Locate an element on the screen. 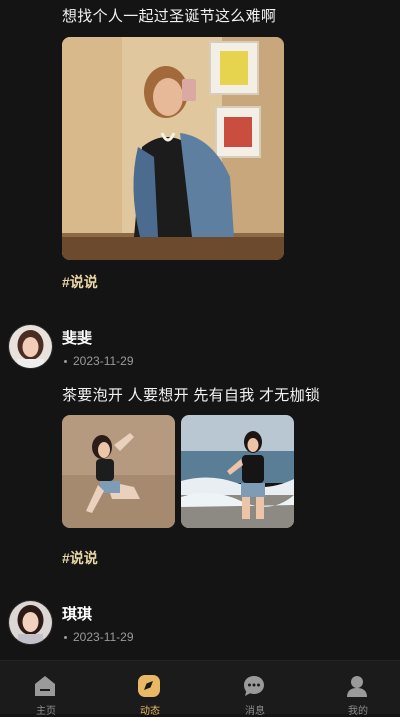  home-icon is located at coordinates (45, 686).